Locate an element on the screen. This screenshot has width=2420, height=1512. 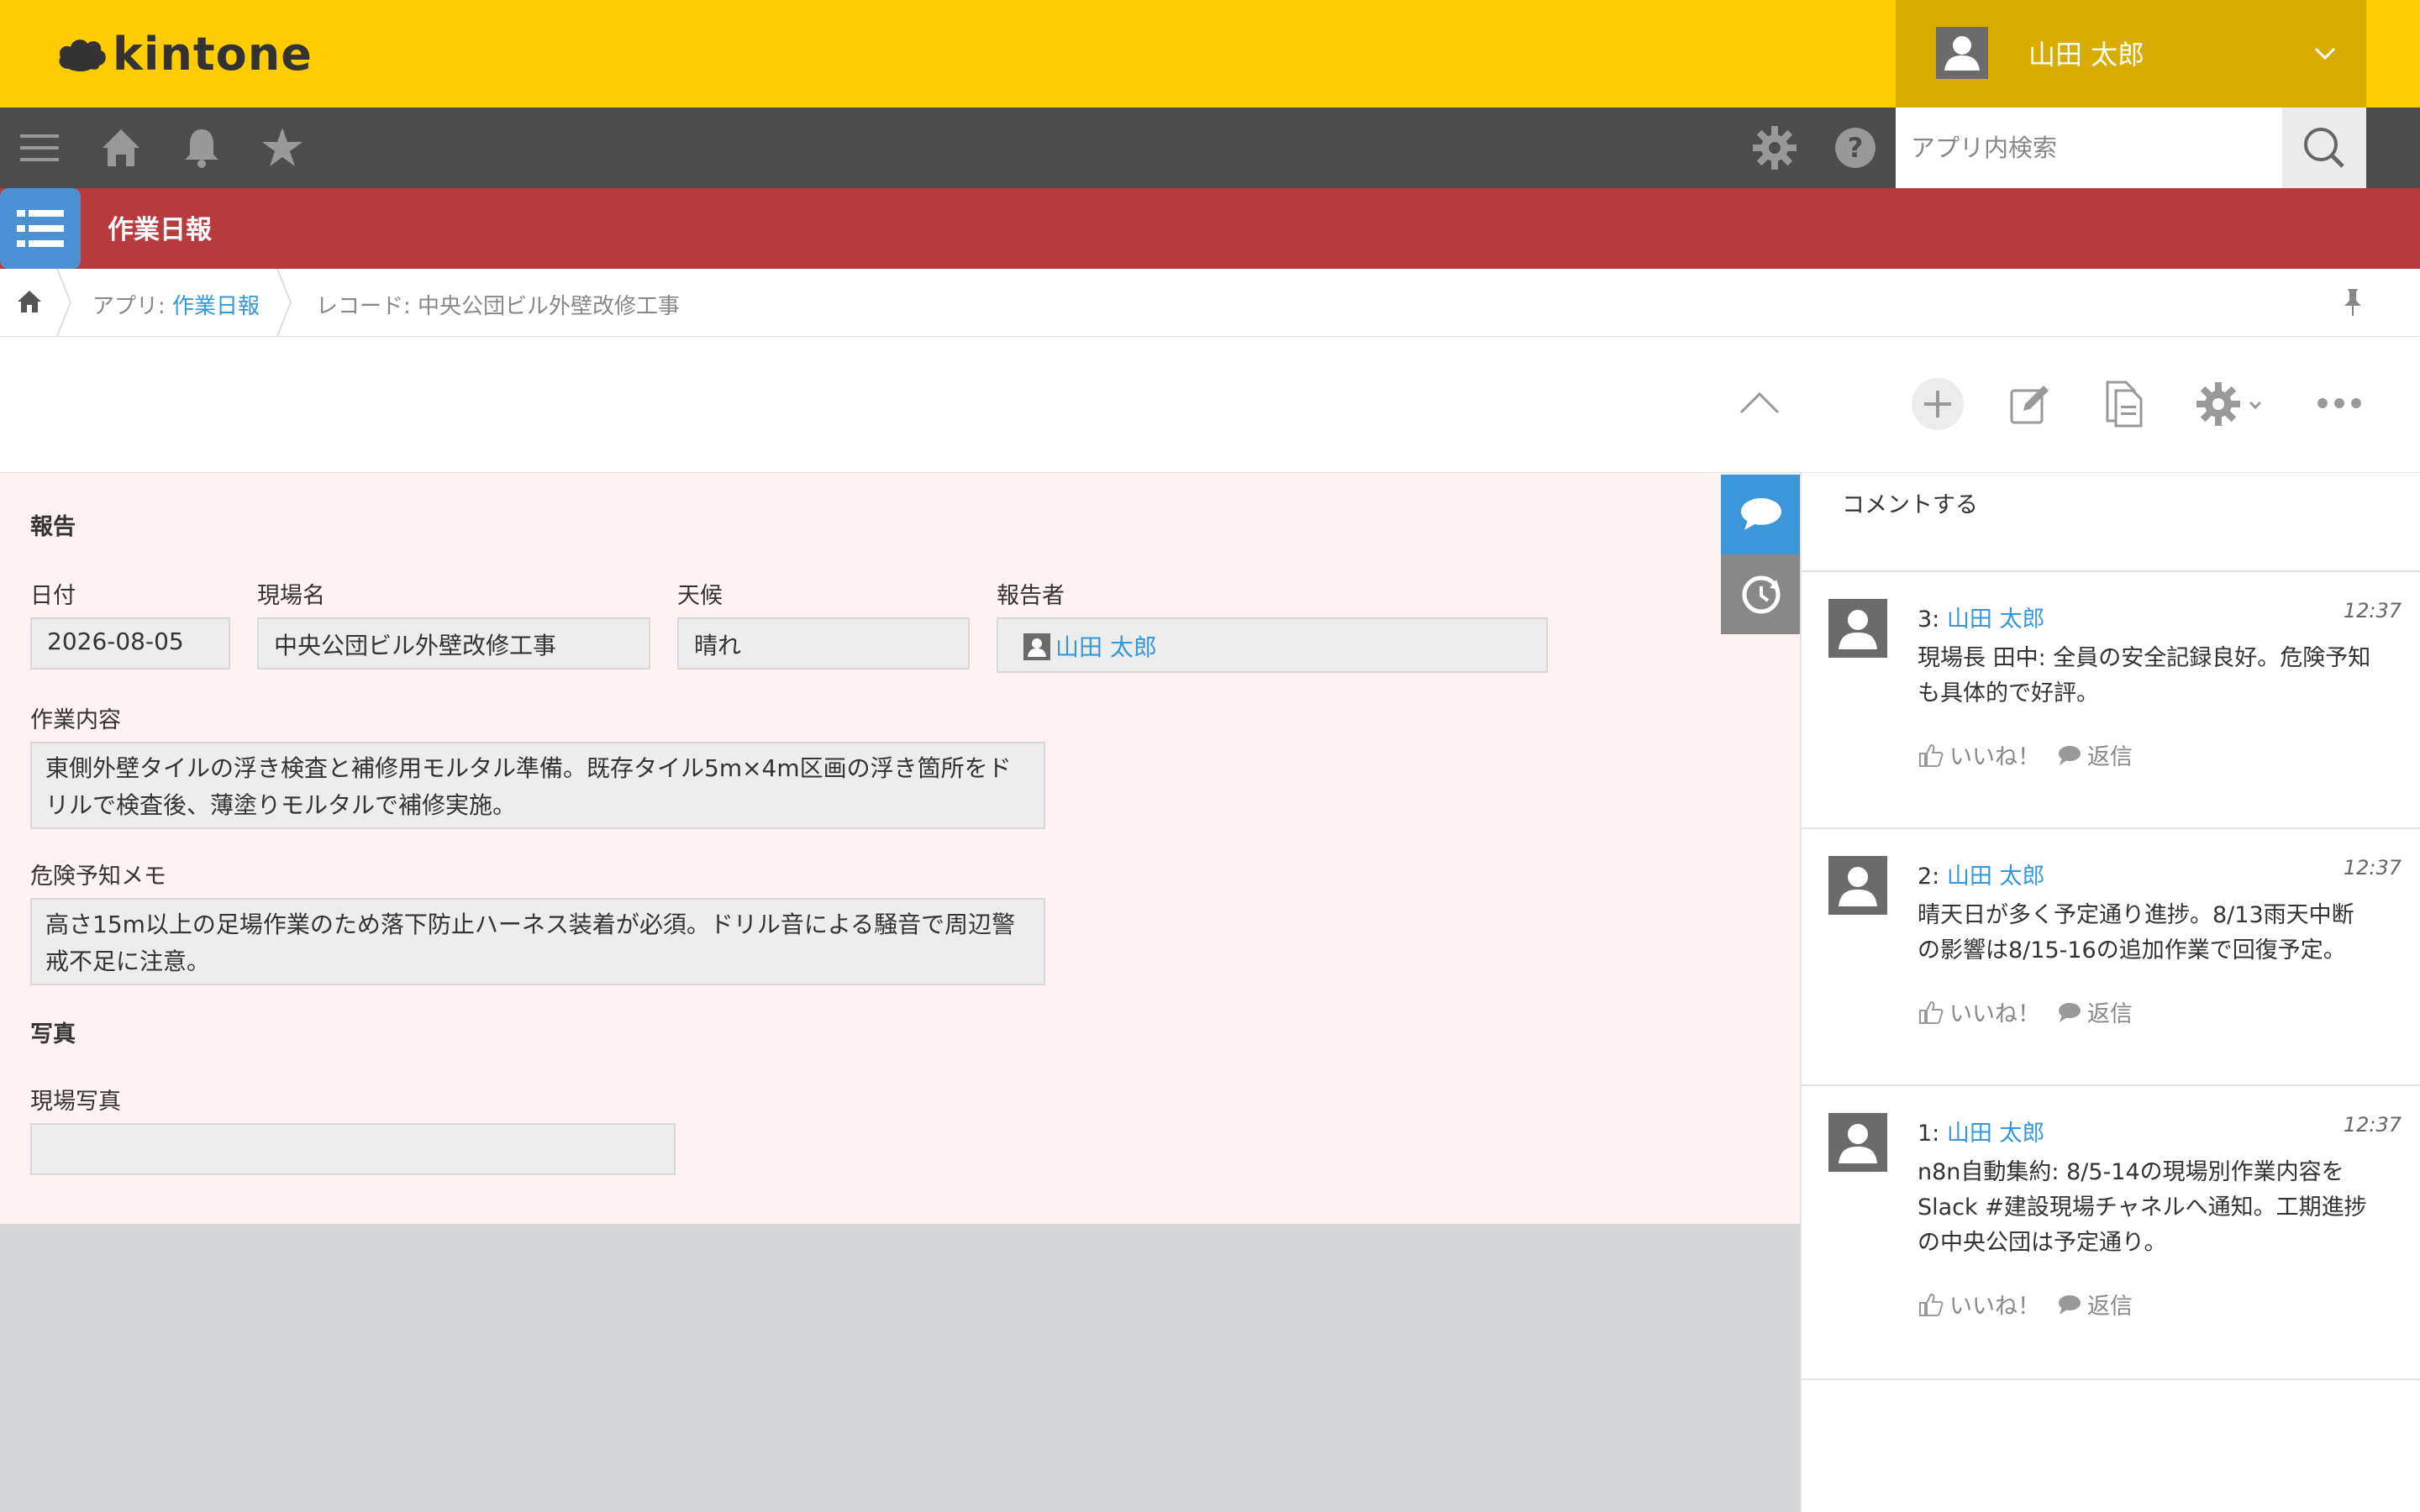
breadcrumb-app-link: 作業日報 is located at coordinates (216, 306).